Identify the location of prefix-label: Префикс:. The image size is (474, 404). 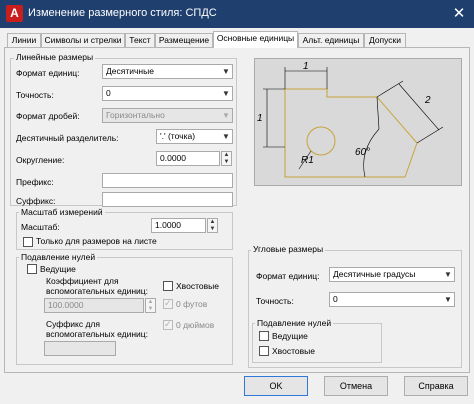
(35, 182).